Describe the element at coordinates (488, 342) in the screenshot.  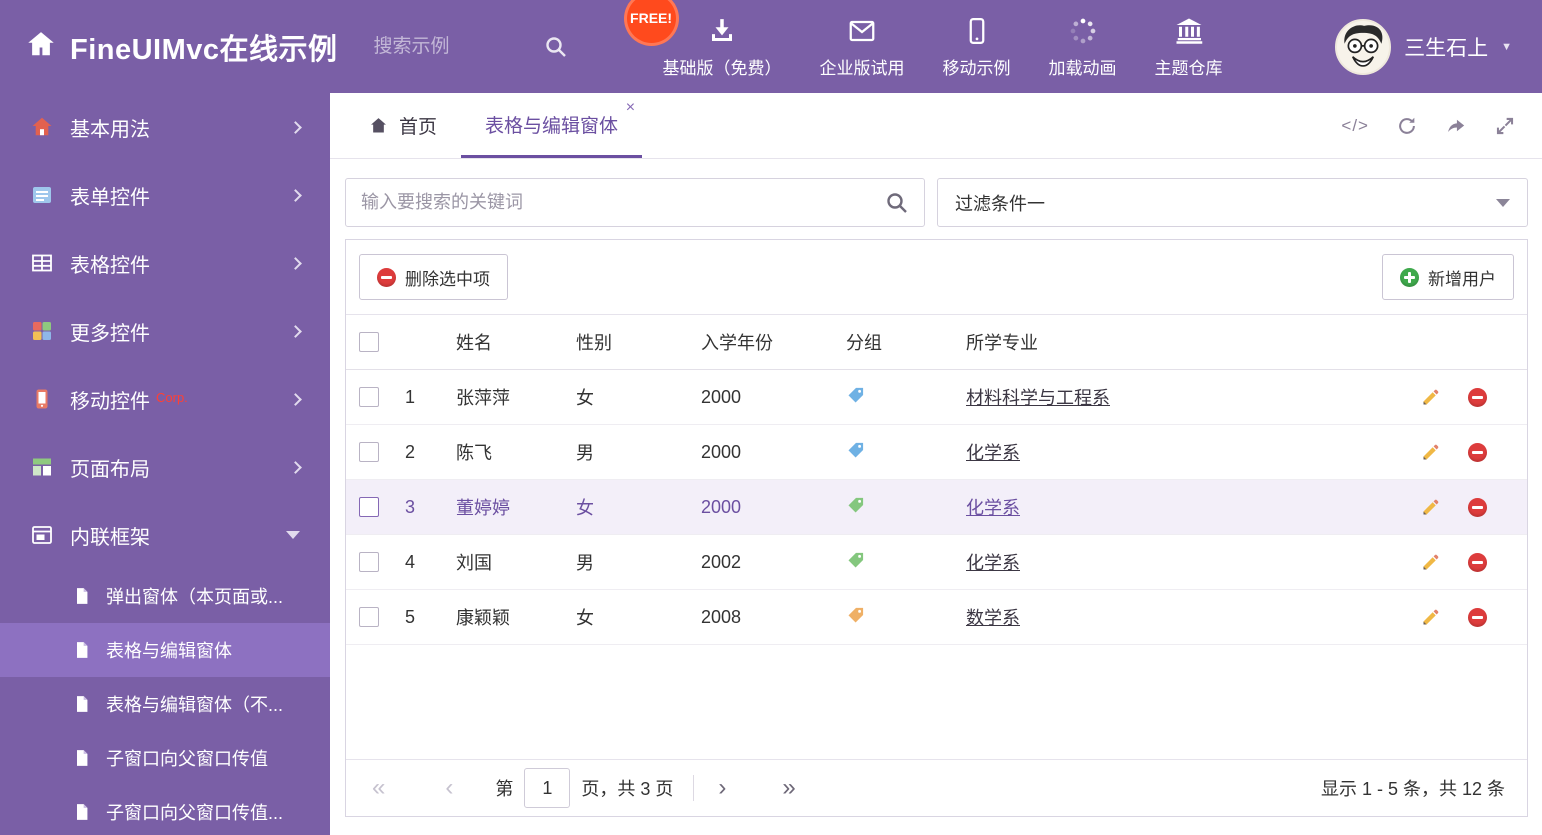
I see `column-header-name: 姓名` at that location.